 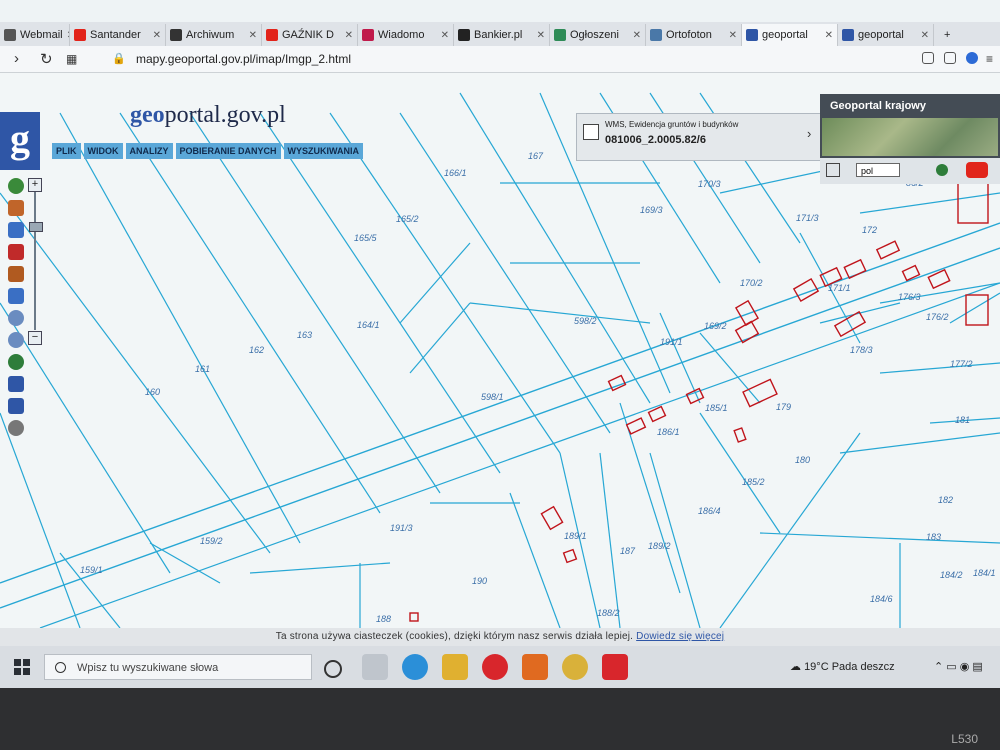 I want to click on parcel-number: 170/3, so click(x=709, y=184).